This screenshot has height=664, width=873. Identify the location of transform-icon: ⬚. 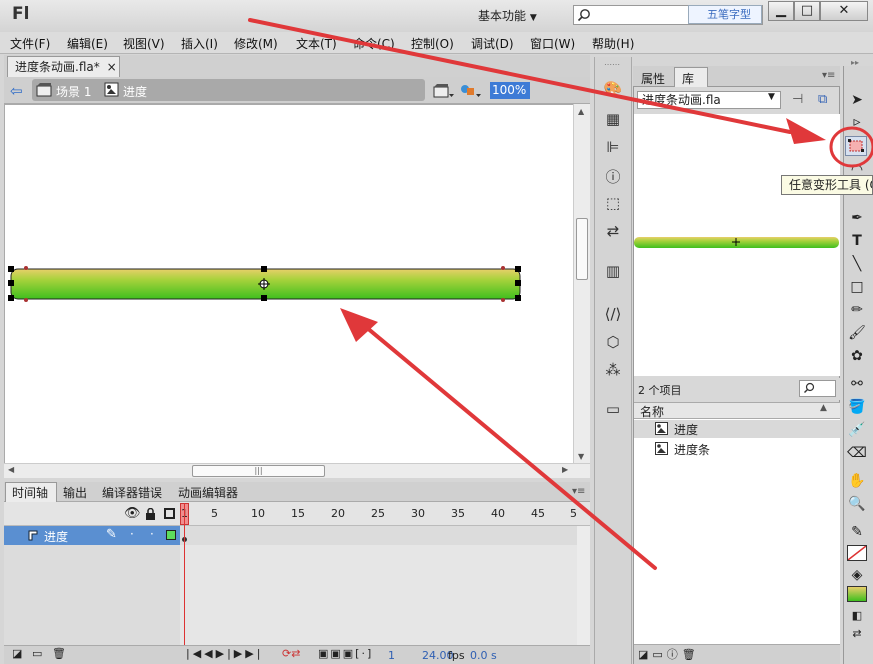
(613, 204).